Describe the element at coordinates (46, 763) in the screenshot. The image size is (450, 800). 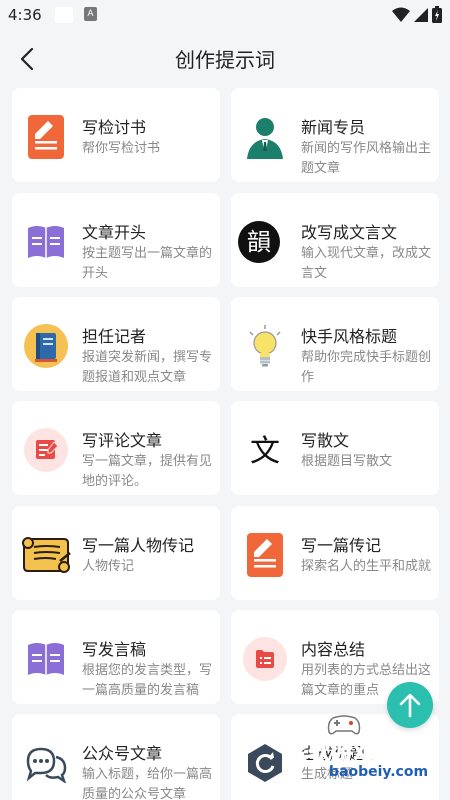
I see `chat-bubbles-icon` at that location.